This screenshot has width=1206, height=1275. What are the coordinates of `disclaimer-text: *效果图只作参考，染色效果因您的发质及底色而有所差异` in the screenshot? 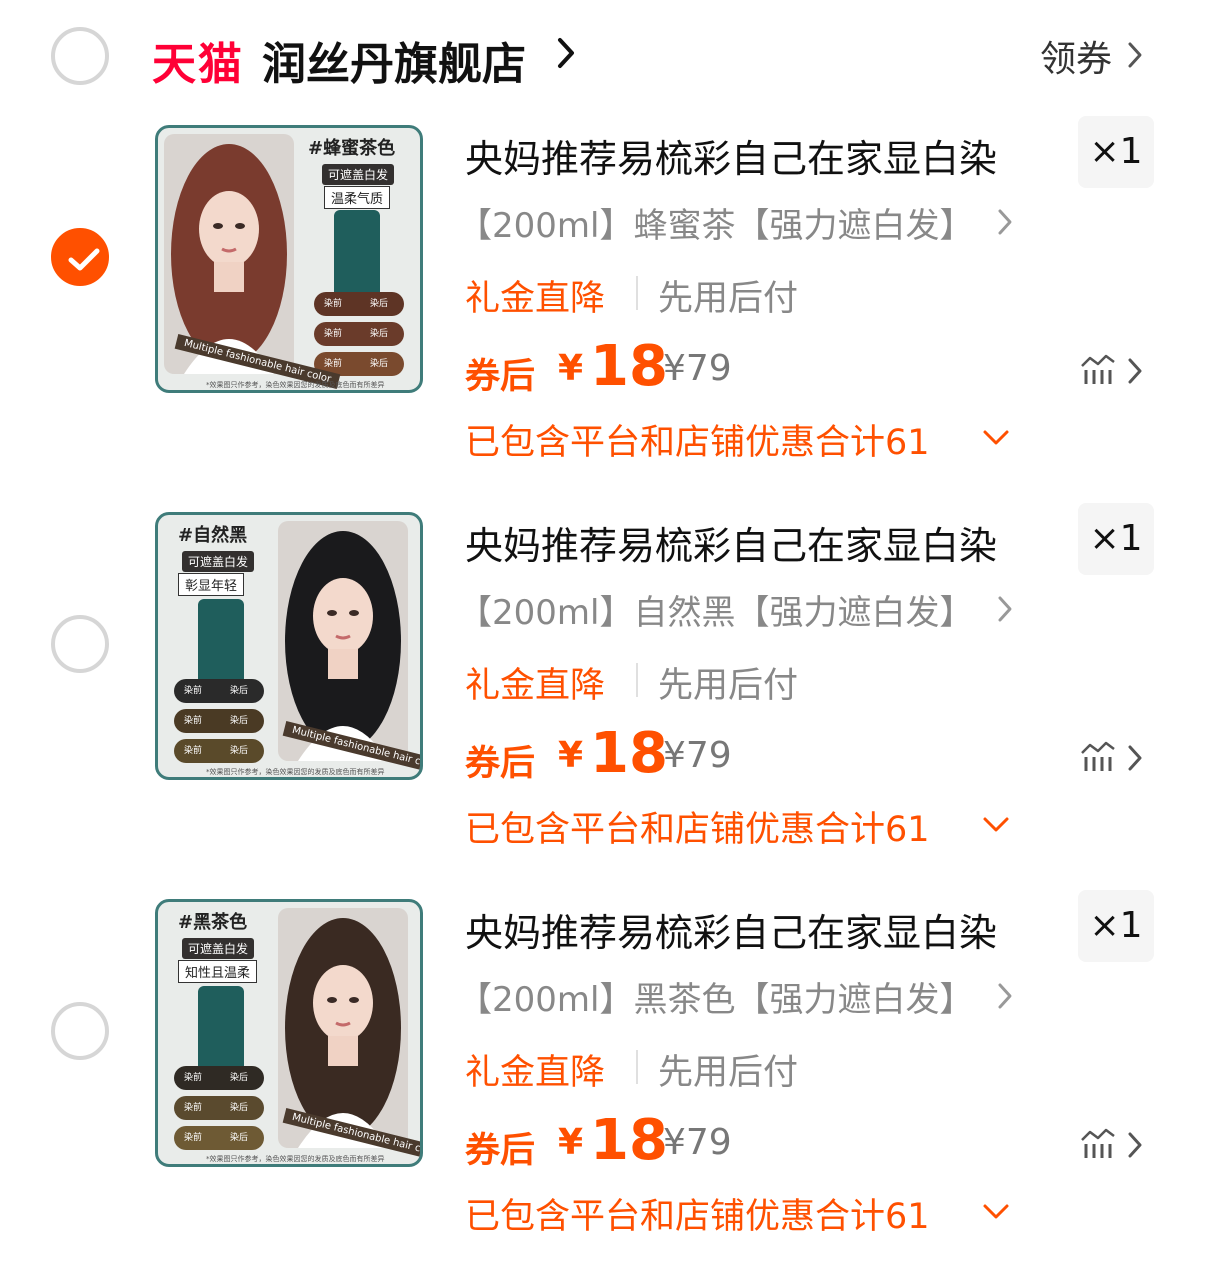 It's located at (295, 1159).